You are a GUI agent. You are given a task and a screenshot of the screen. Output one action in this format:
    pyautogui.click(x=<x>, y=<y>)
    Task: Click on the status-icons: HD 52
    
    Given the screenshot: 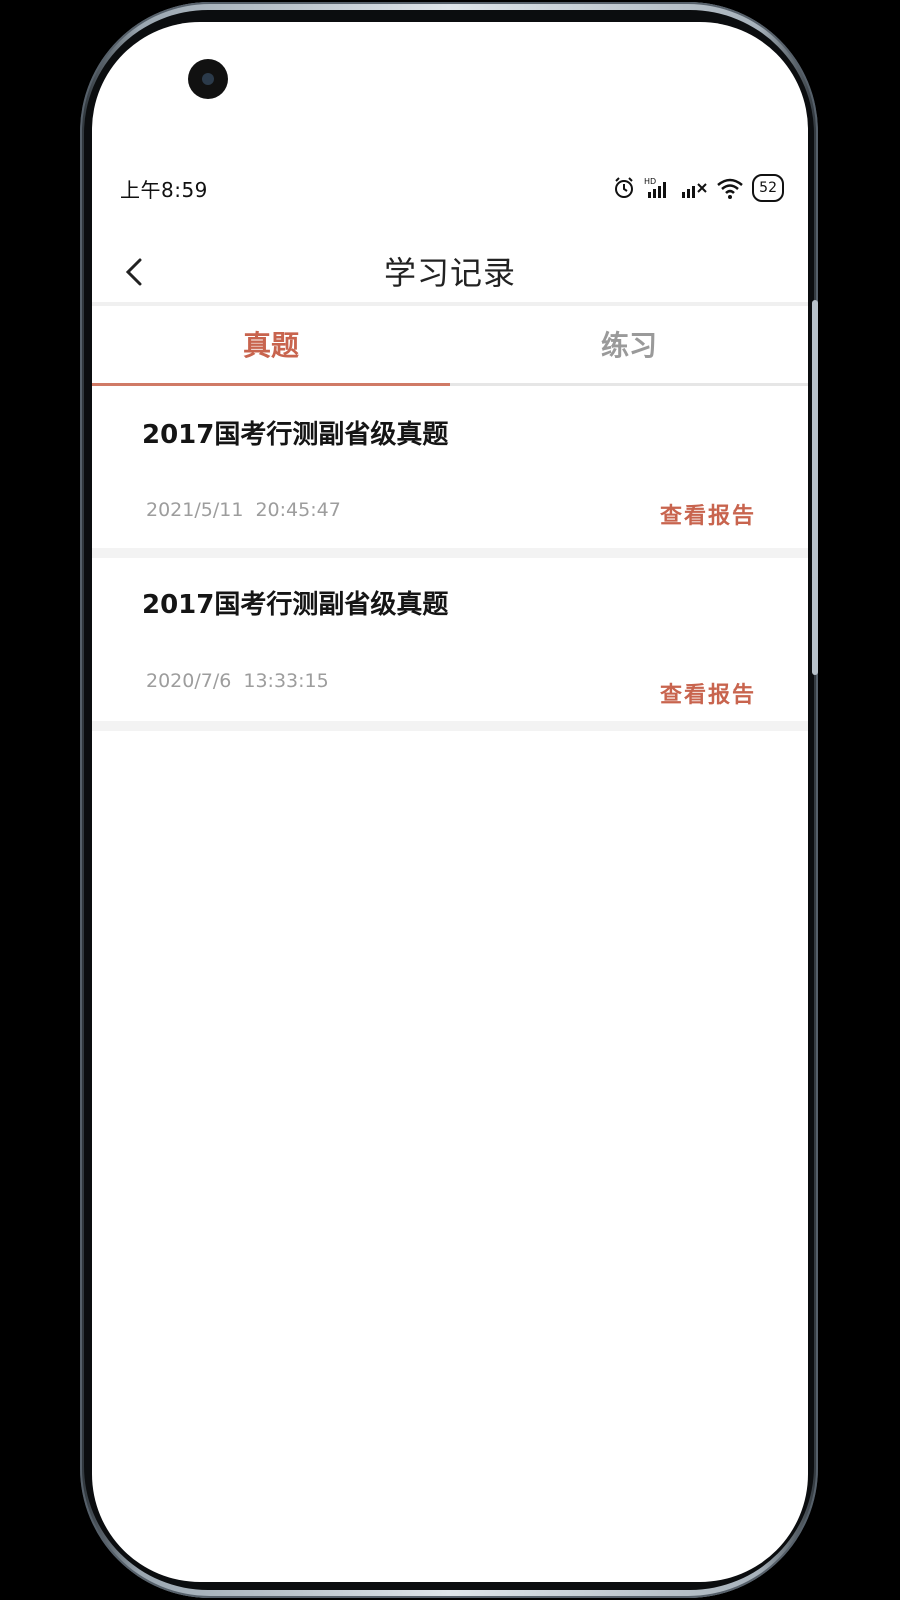 What is the action you would take?
    pyautogui.click(x=698, y=188)
    